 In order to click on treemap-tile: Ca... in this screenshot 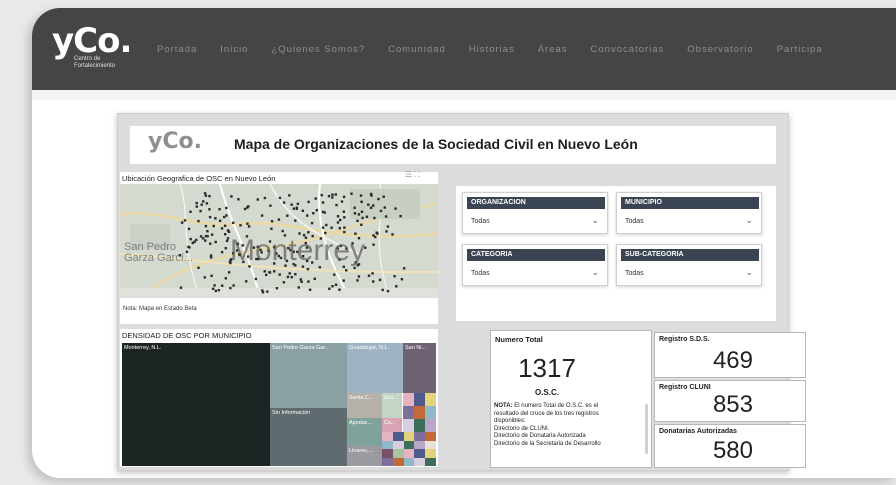, I will do `click(392, 425)`.